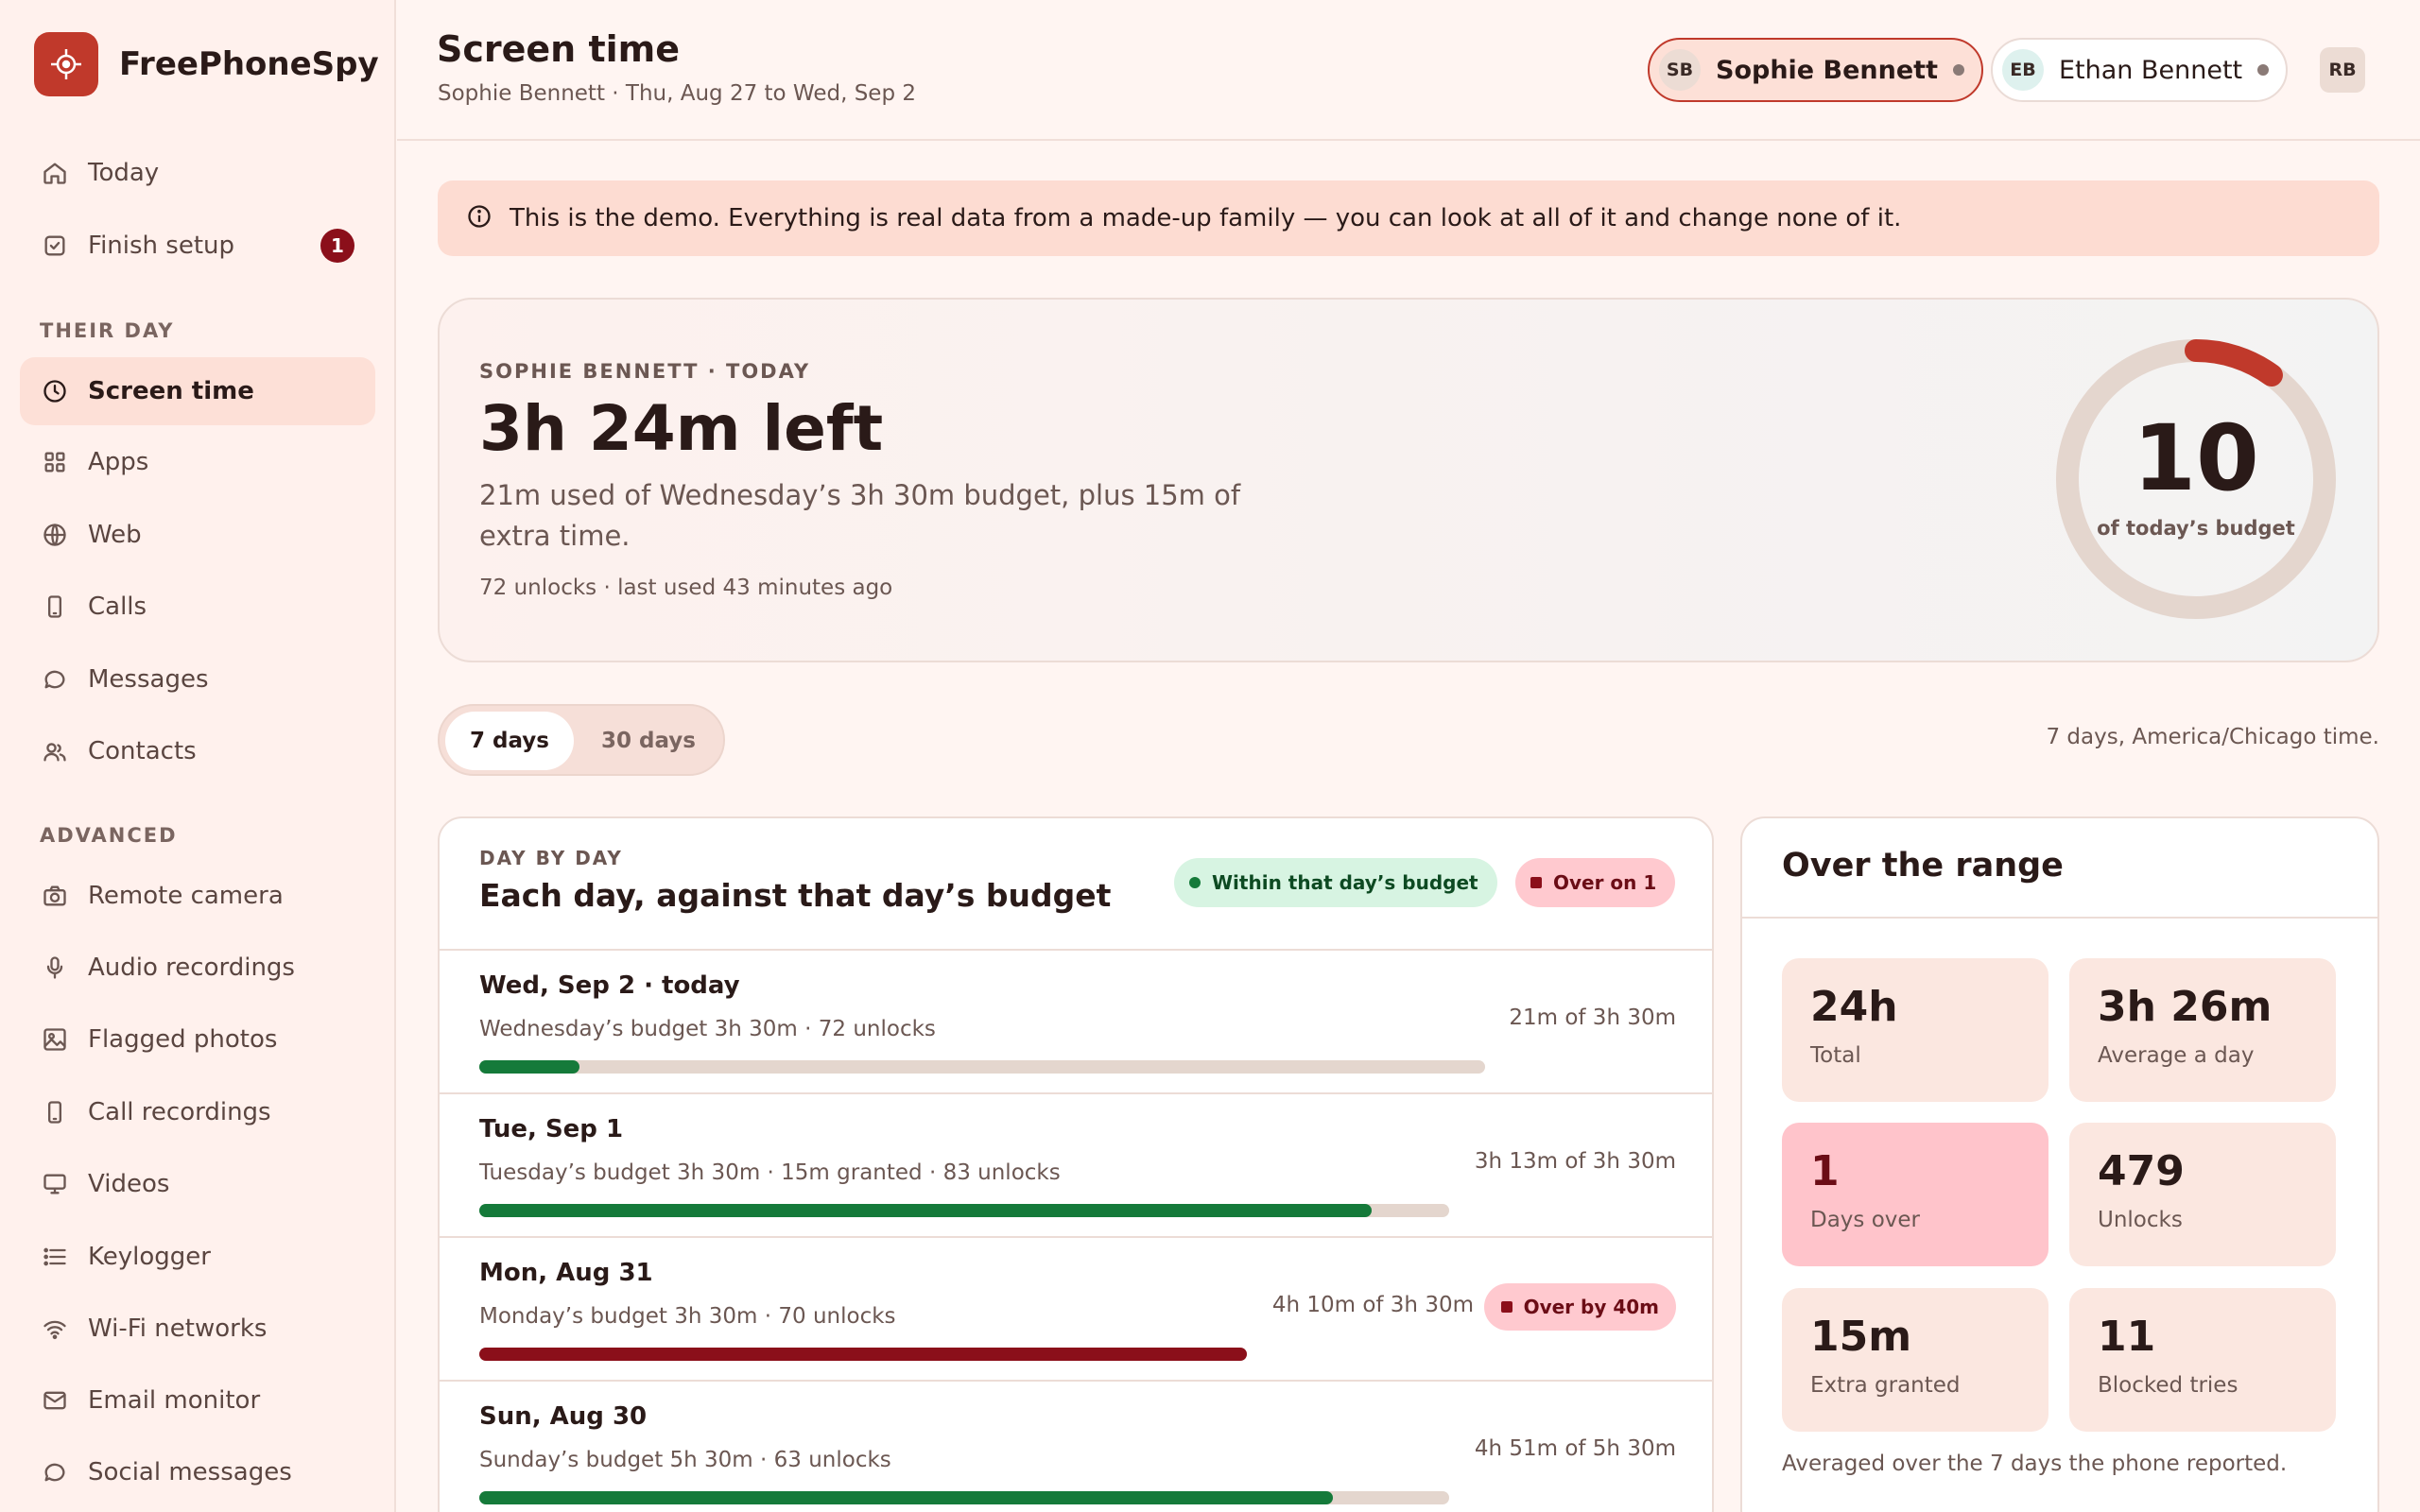  I want to click on people-icon, so click(55, 751).